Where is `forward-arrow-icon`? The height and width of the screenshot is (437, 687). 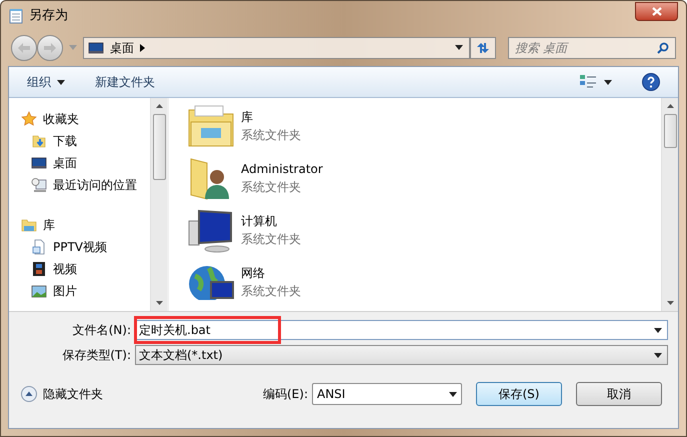 forward-arrow-icon is located at coordinates (50, 47).